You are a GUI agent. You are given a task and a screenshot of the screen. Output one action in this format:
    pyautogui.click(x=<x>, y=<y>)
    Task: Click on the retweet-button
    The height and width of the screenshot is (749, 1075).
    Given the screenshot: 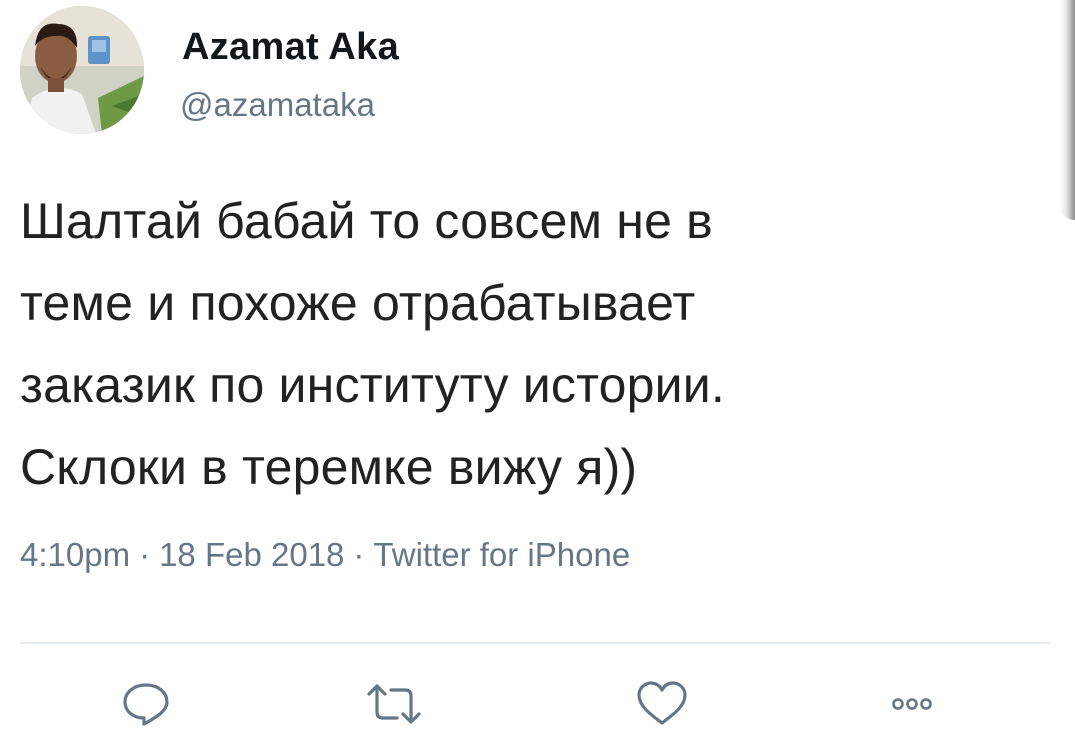 What is the action you would take?
    pyautogui.click(x=394, y=704)
    